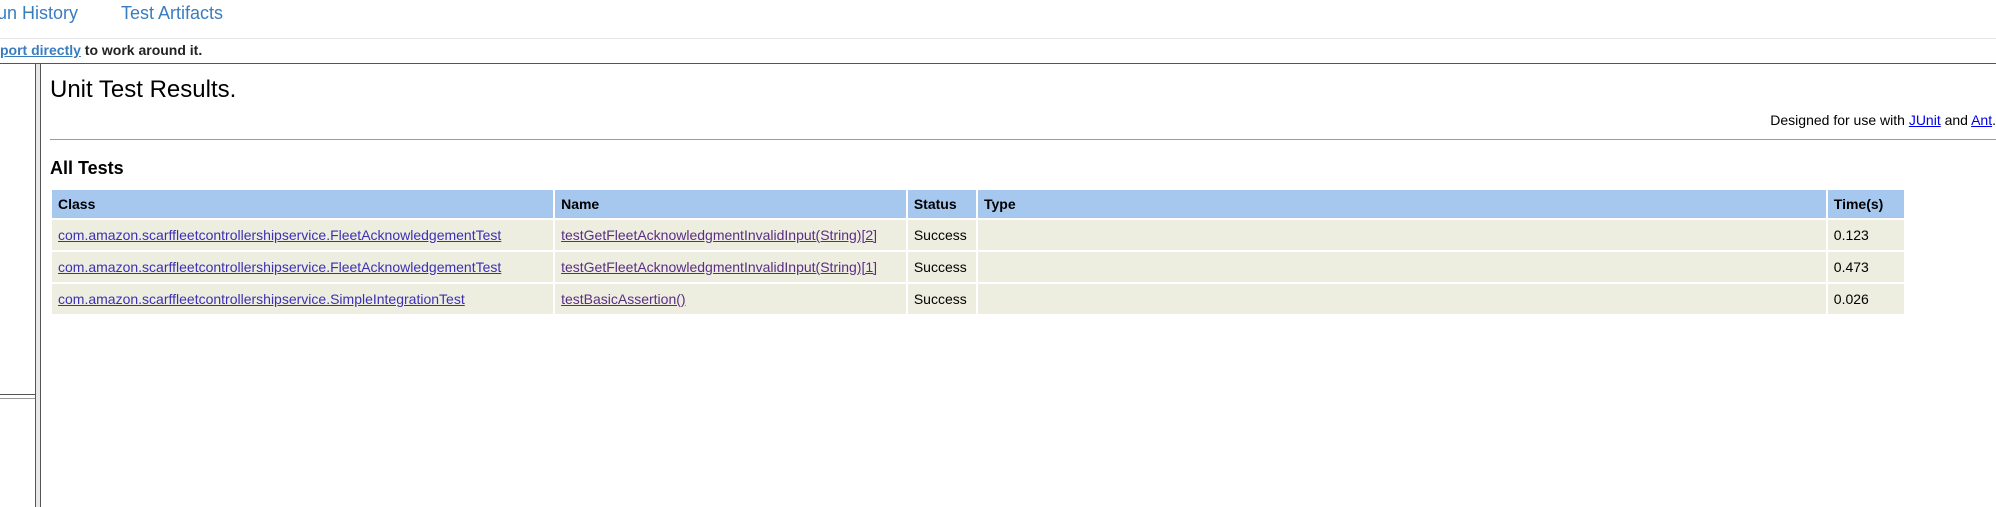 This screenshot has width=1996, height=507. Describe the element at coordinates (941, 204) in the screenshot. I see `column-header-status: Status` at that location.